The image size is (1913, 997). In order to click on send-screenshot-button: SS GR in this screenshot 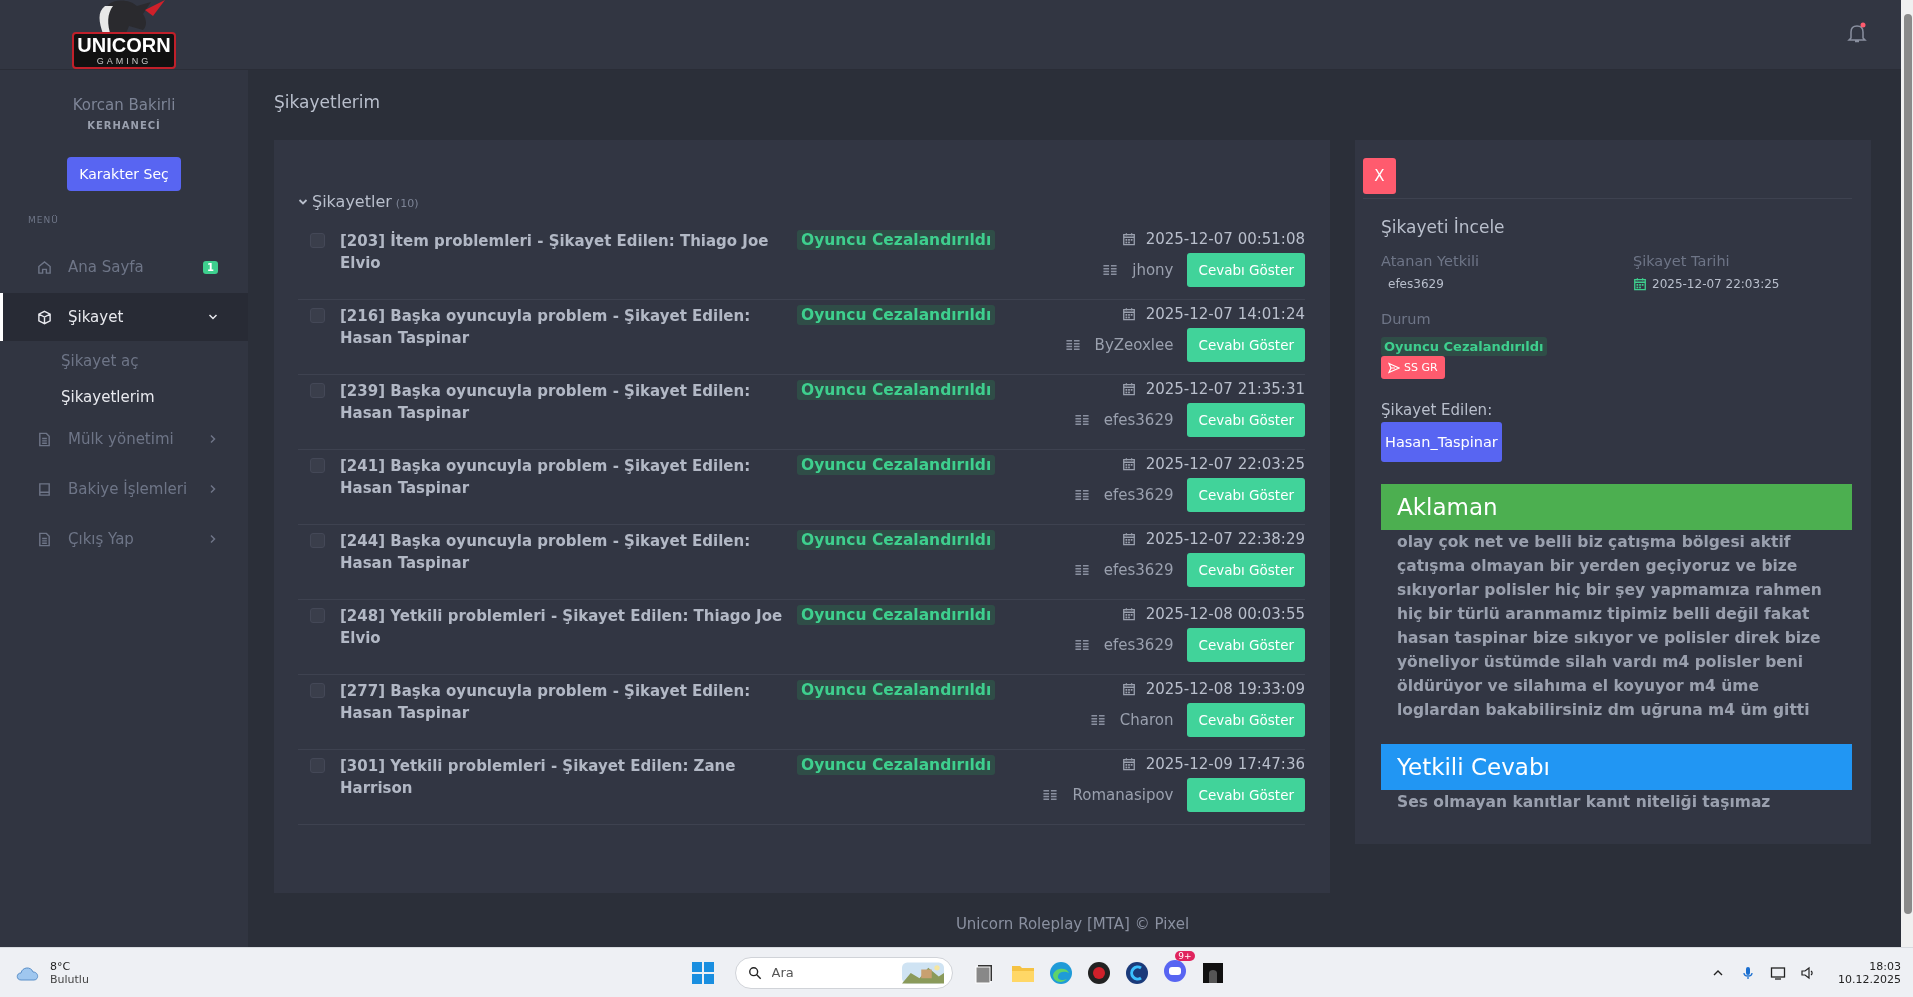, I will do `click(1413, 367)`.